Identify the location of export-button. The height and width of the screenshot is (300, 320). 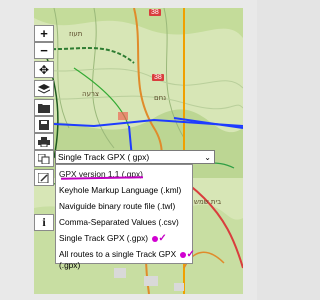
(44, 158).